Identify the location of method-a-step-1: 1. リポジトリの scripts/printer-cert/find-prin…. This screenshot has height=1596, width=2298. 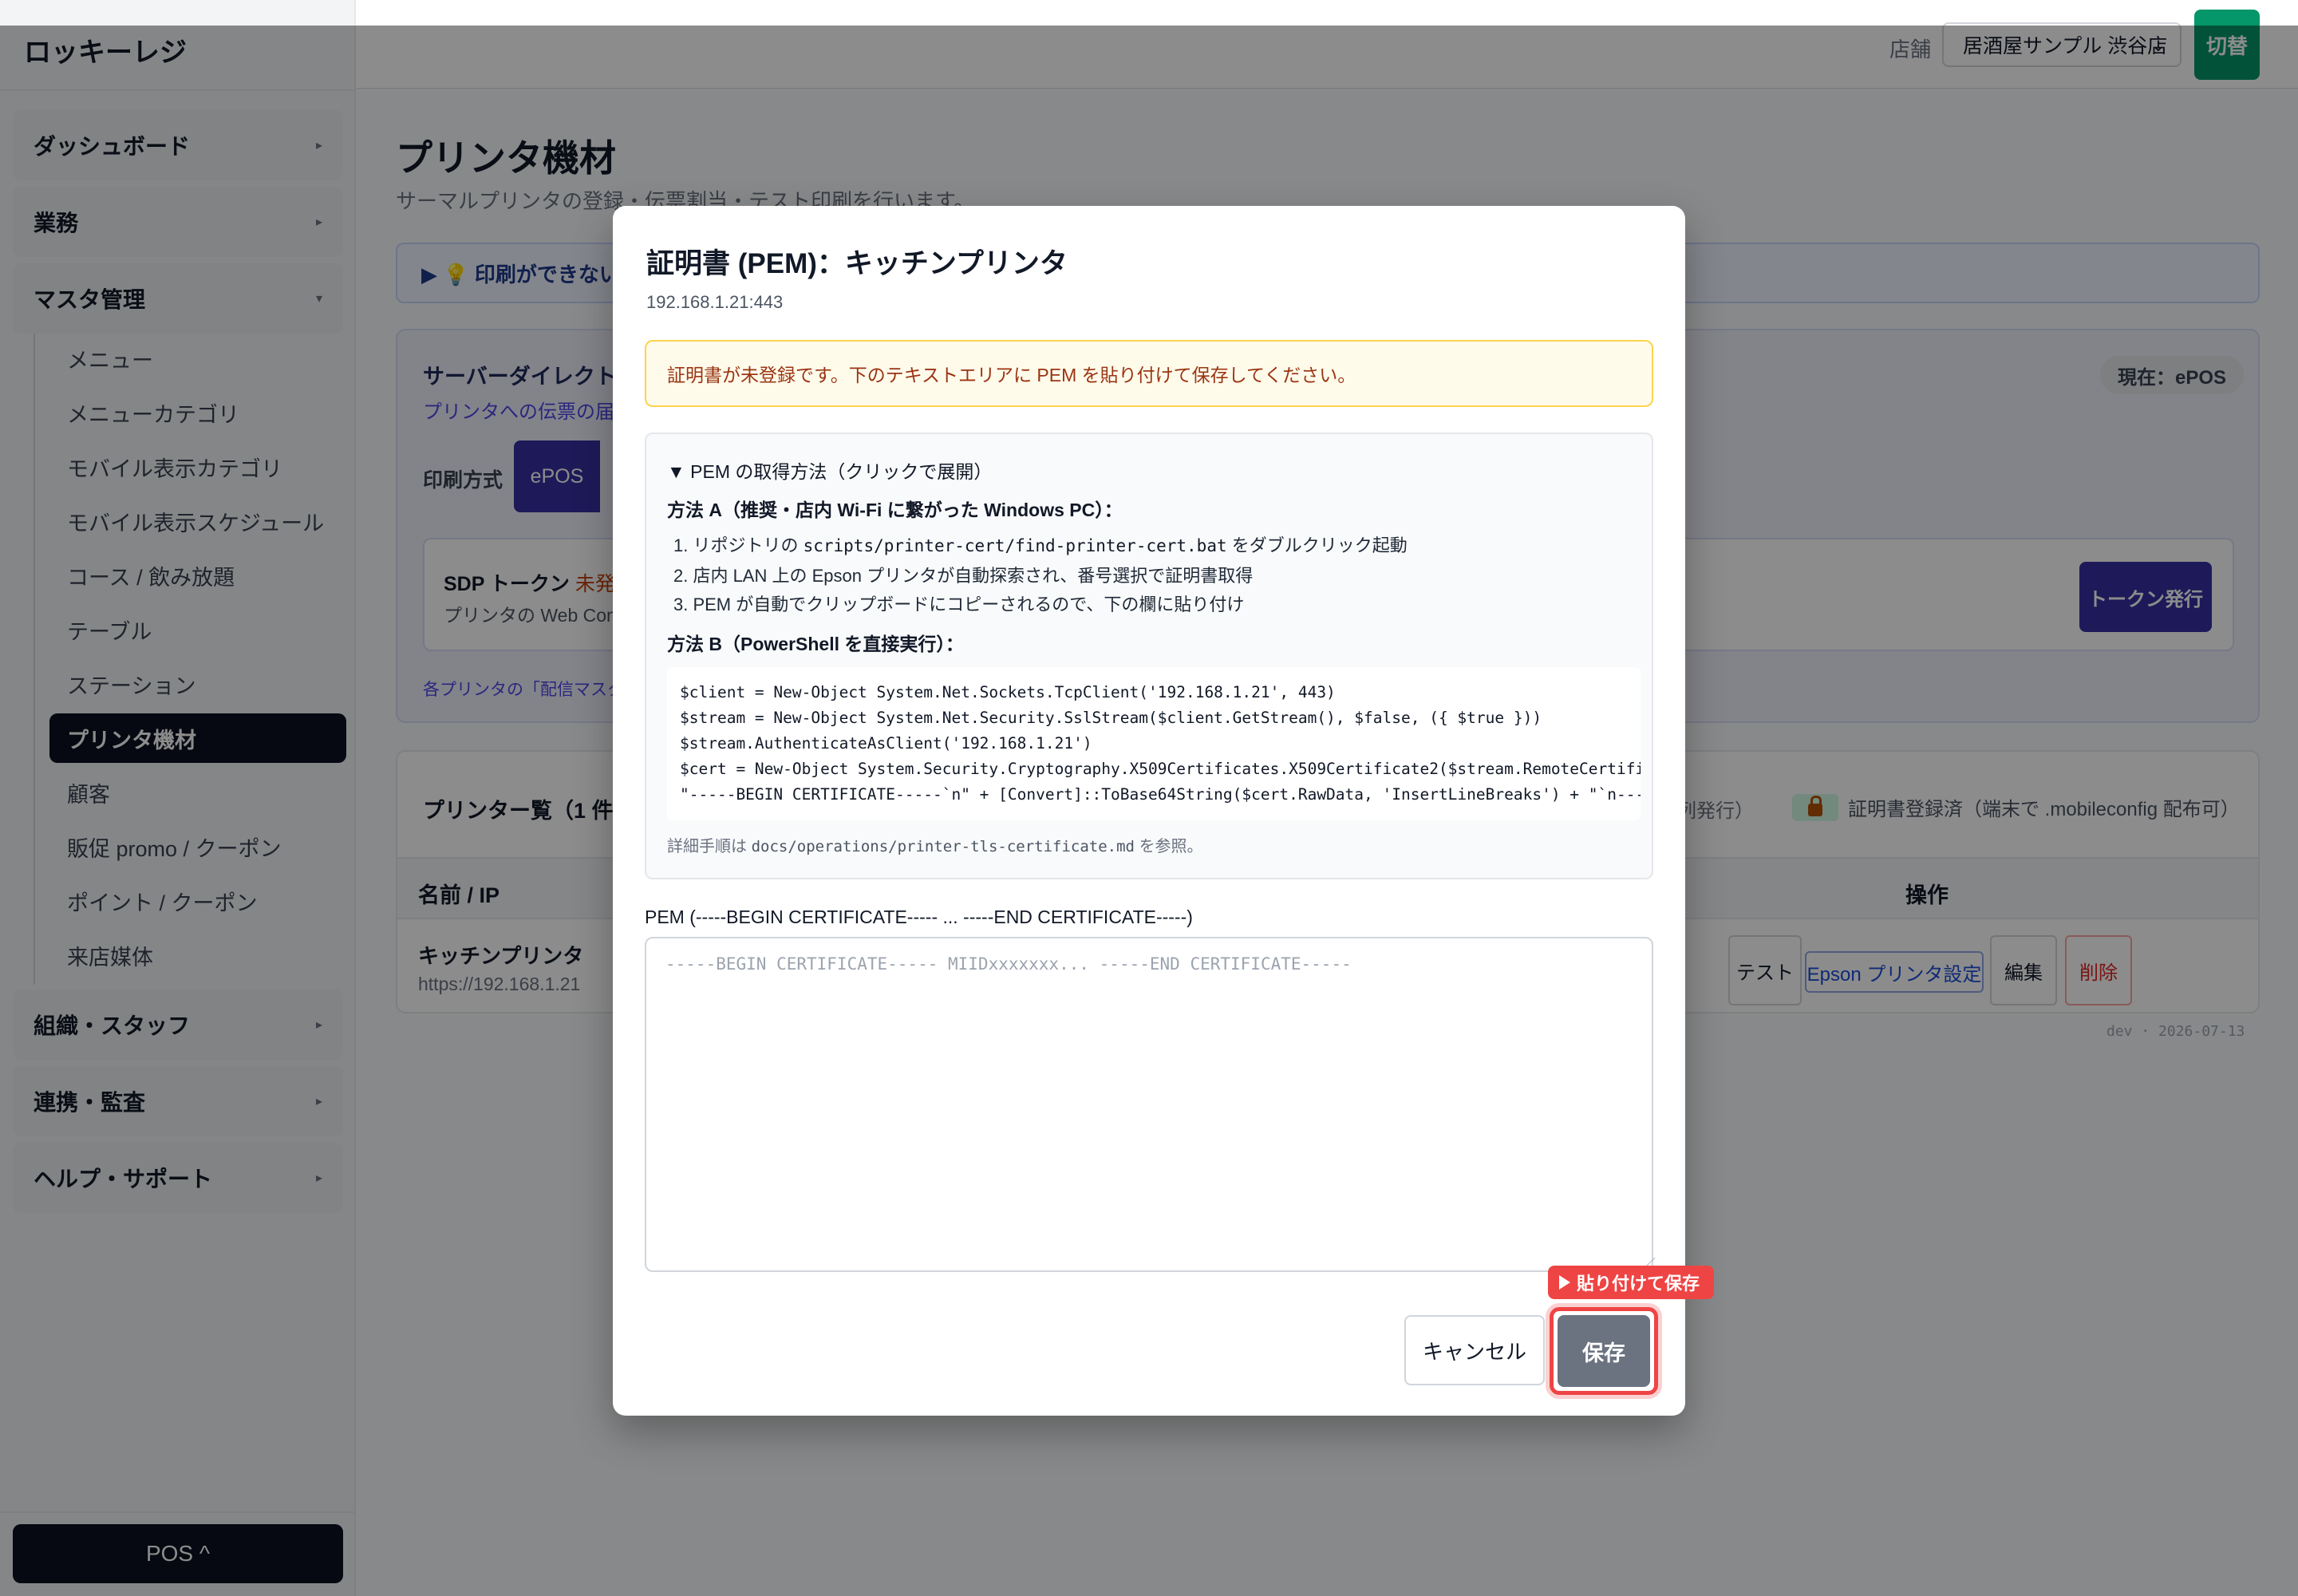
(1041, 544).